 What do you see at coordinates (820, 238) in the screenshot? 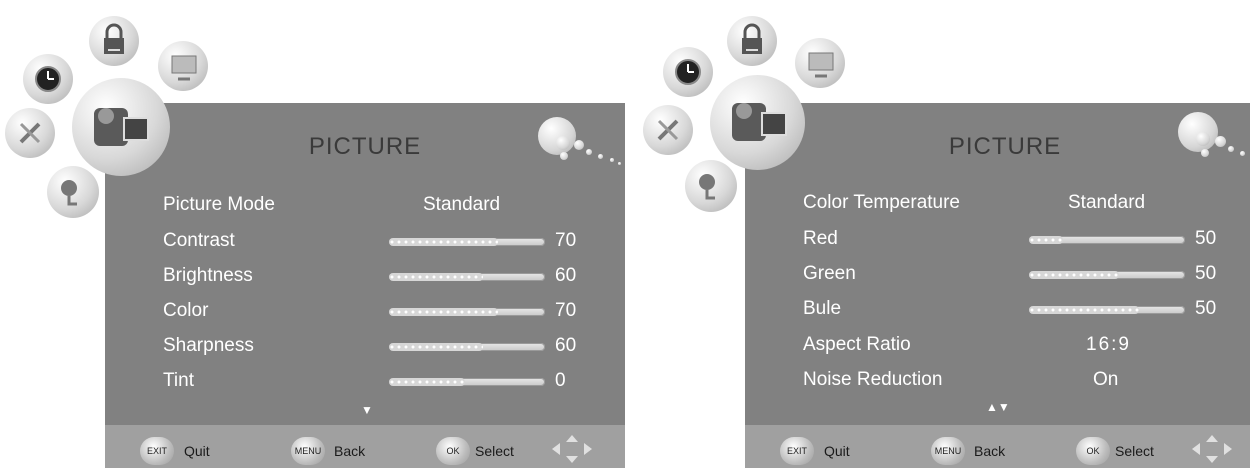
I see `row-label: Red` at bounding box center [820, 238].